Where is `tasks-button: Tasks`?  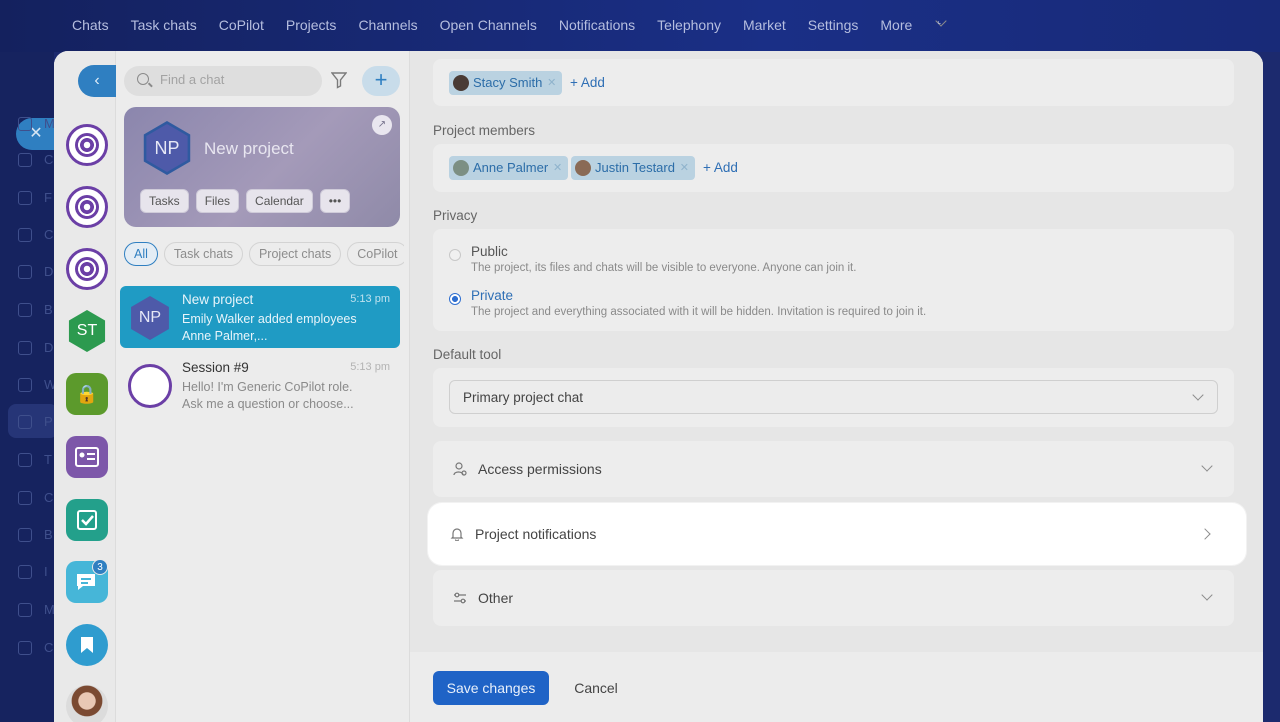 tasks-button: Tasks is located at coordinates (164, 201).